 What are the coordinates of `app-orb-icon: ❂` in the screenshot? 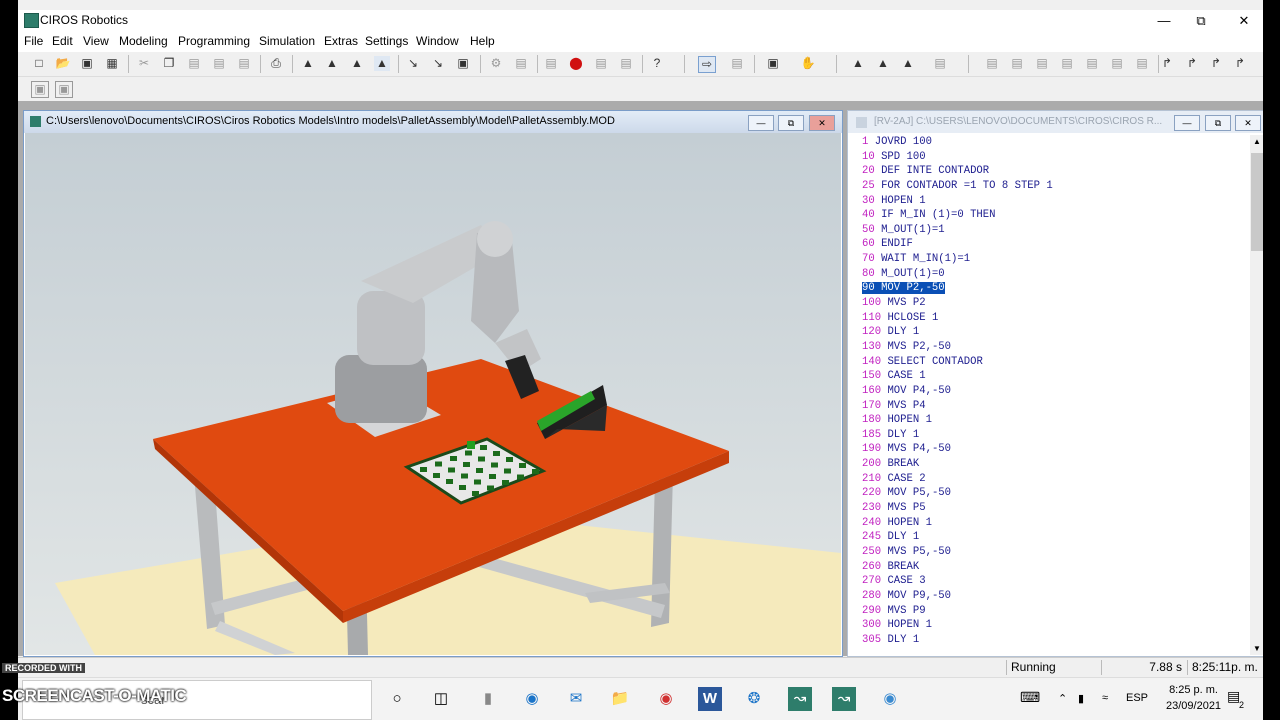 It's located at (754, 699).